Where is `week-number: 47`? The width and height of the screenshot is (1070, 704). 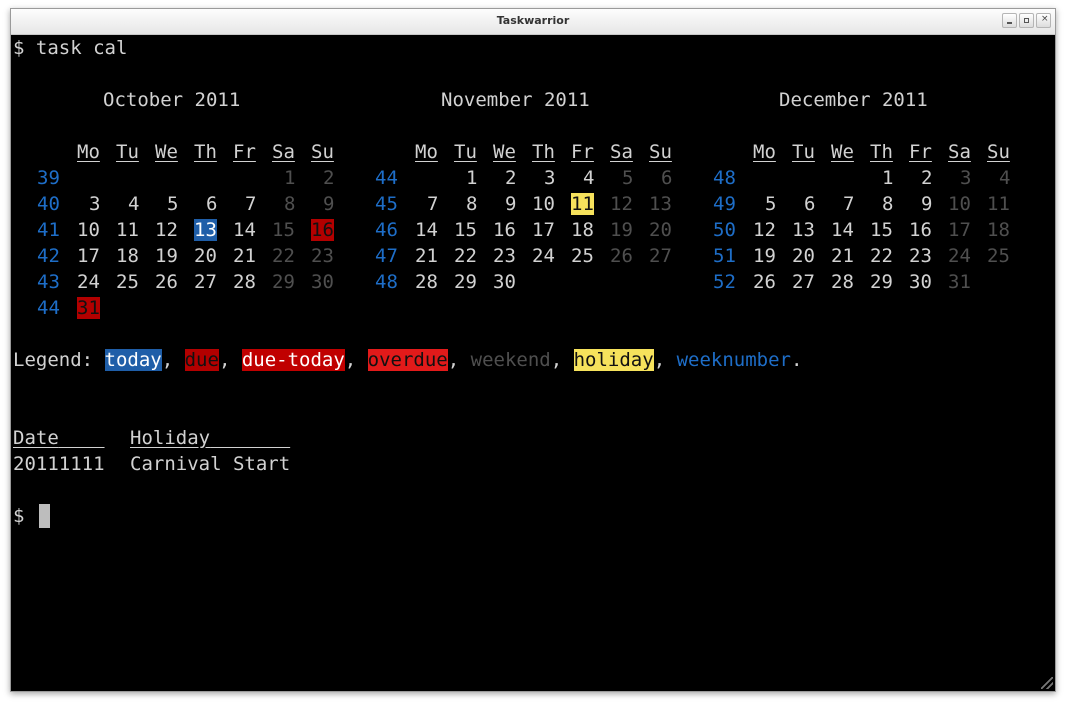
week-number: 47 is located at coordinates (386, 256).